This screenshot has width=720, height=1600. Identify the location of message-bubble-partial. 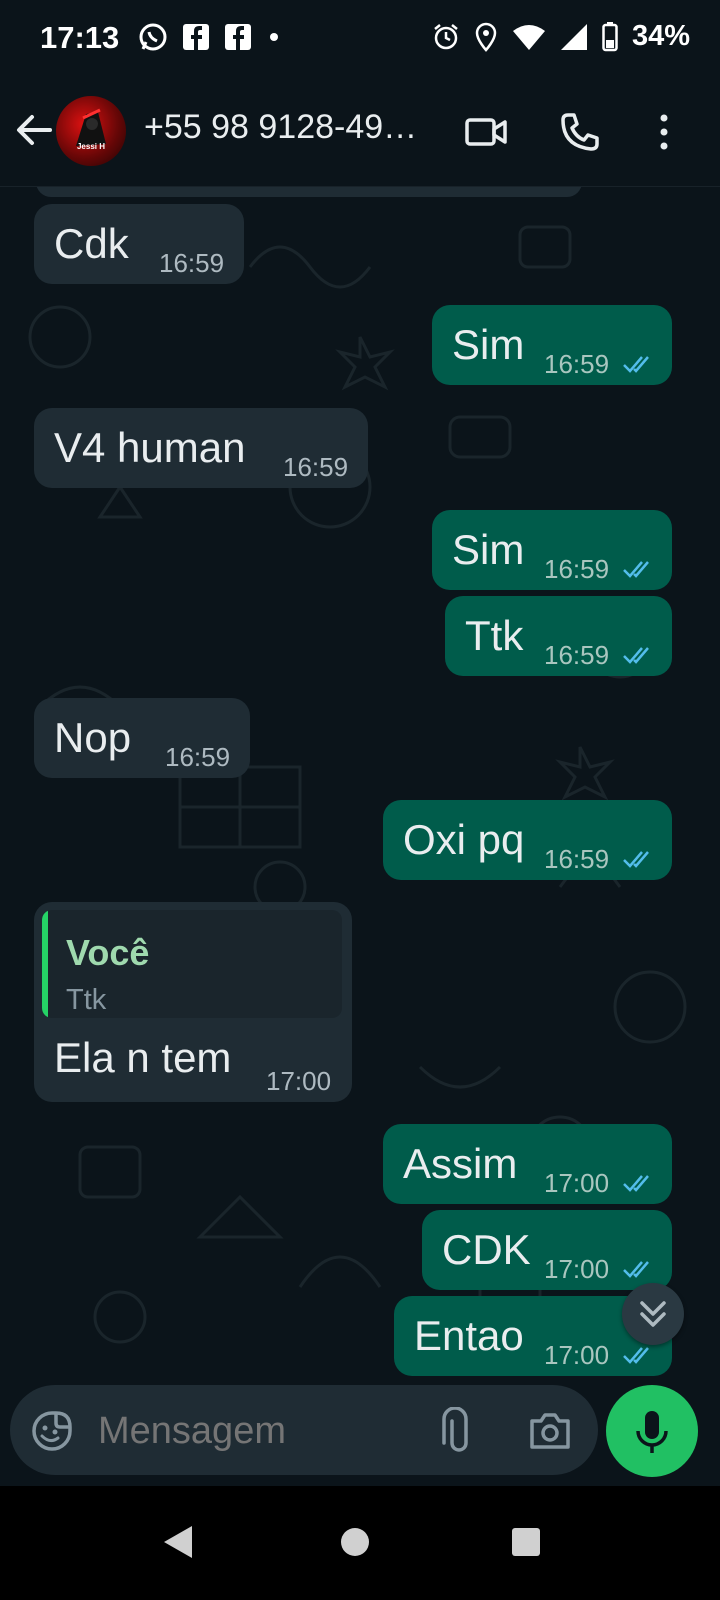
(309, 192).